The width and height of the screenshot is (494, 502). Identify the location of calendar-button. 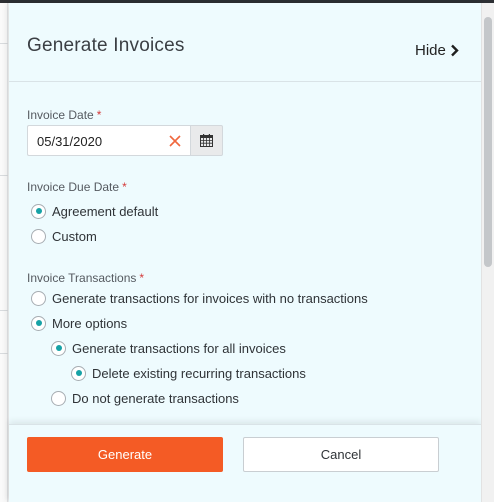
(206, 140).